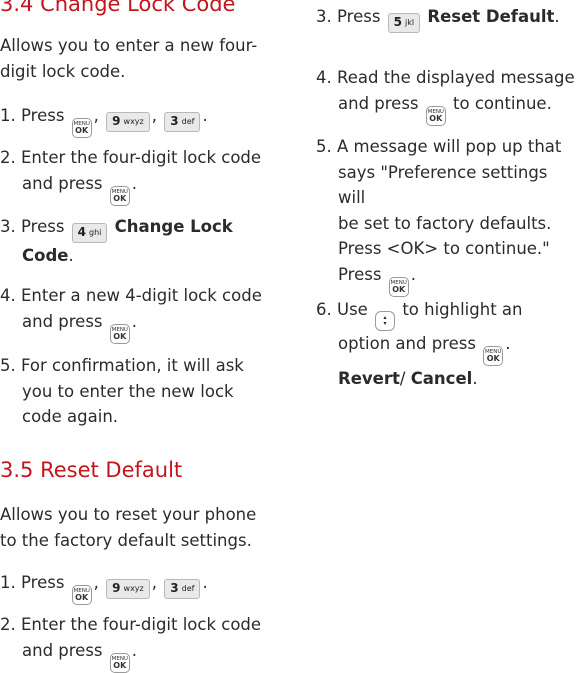 This screenshot has width=576, height=673. Describe the element at coordinates (385, 321) in the screenshot. I see `navigation-key-icon: ▴ ▾` at that location.